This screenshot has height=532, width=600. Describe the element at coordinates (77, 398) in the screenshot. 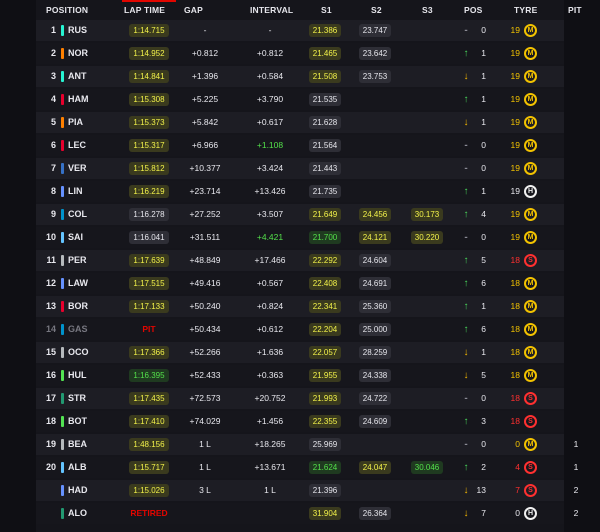

I see `driver-code: STR` at that location.